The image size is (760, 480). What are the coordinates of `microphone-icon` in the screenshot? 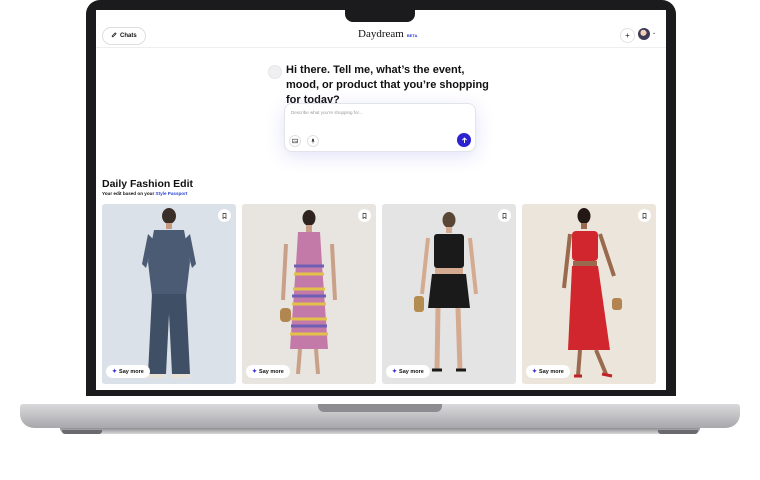 It's located at (313, 141).